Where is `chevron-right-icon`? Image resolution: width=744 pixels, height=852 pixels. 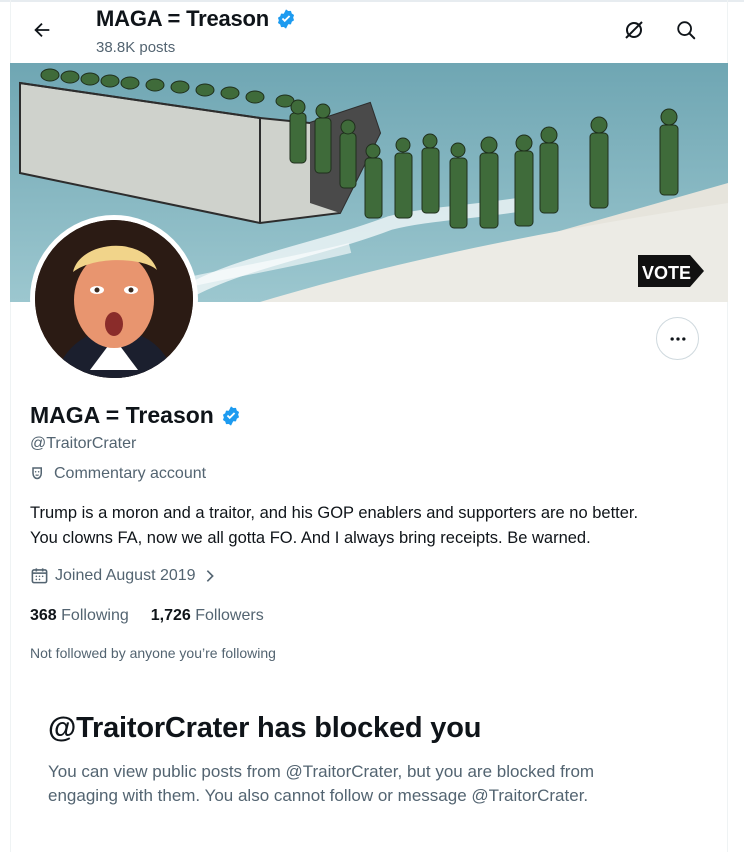 chevron-right-icon is located at coordinates (210, 575).